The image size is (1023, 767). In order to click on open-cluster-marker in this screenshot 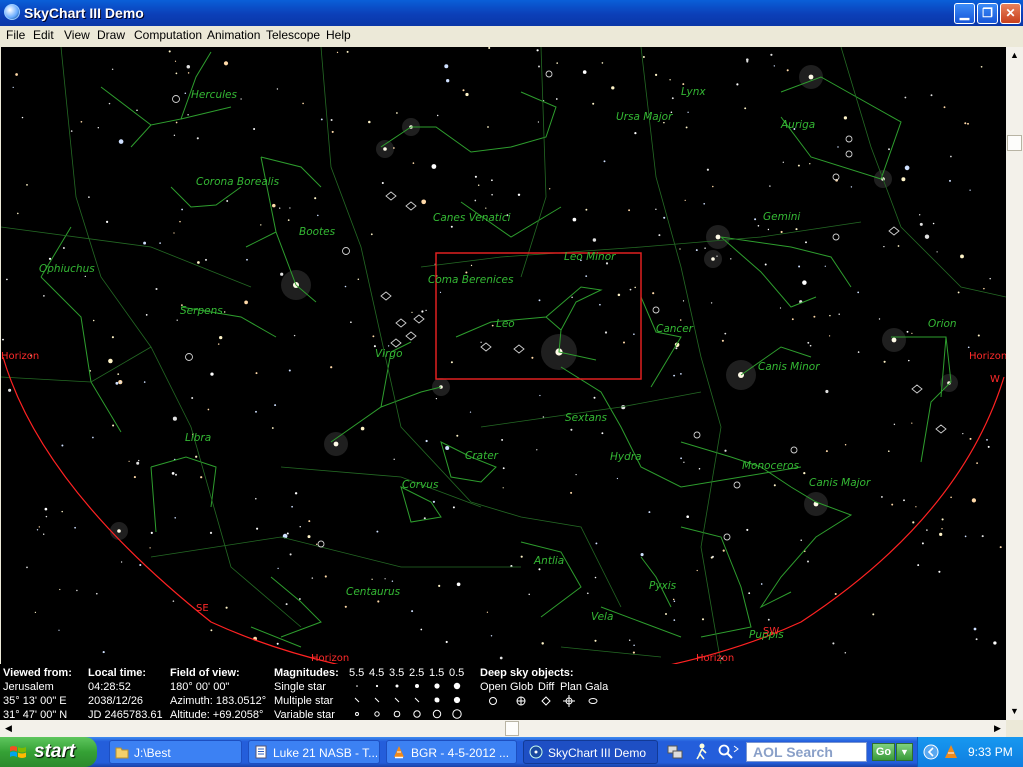, I will do `click(727, 537)`.